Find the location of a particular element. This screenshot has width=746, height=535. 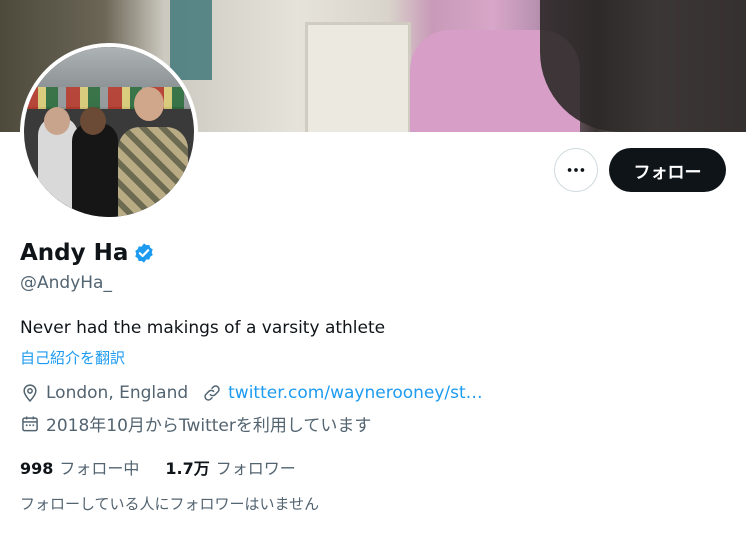

joined-item: 2018年10月からTwitterを利用しています is located at coordinates (195, 423).